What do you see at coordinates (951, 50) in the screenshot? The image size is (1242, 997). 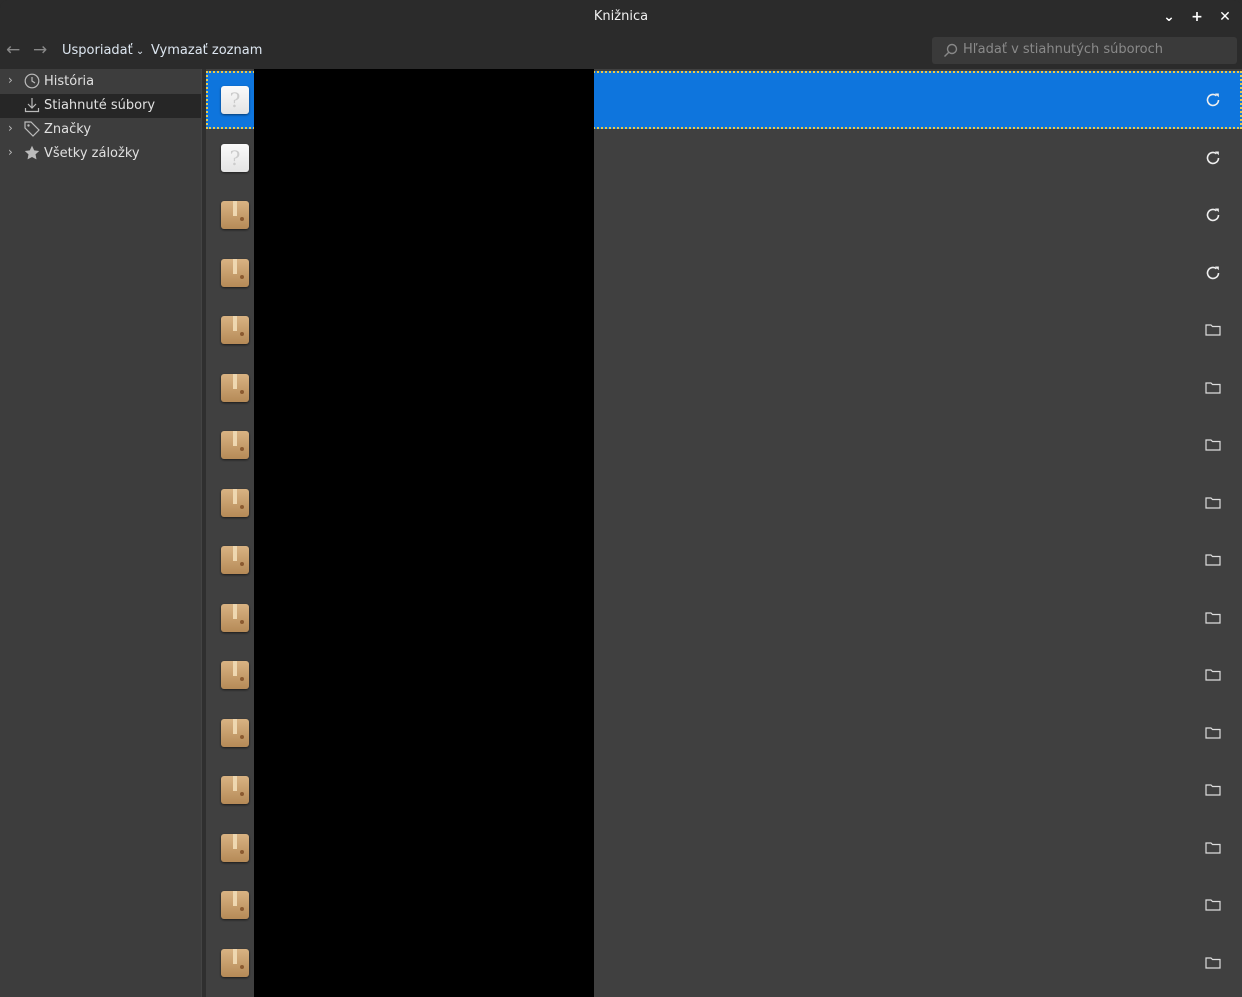 I see `search-icon` at bounding box center [951, 50].